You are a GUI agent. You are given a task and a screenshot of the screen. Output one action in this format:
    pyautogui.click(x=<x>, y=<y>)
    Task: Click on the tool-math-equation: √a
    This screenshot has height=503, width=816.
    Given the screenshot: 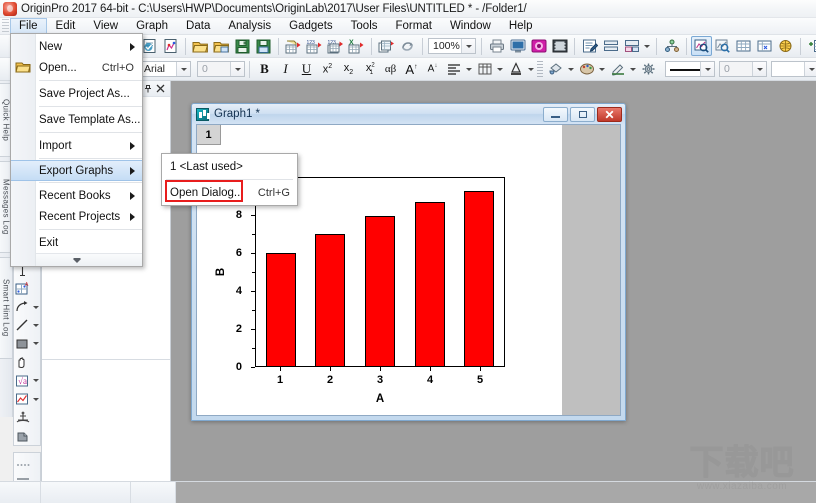 What is the action you would take?
    pyautogui.click(x=27, y=380)
    